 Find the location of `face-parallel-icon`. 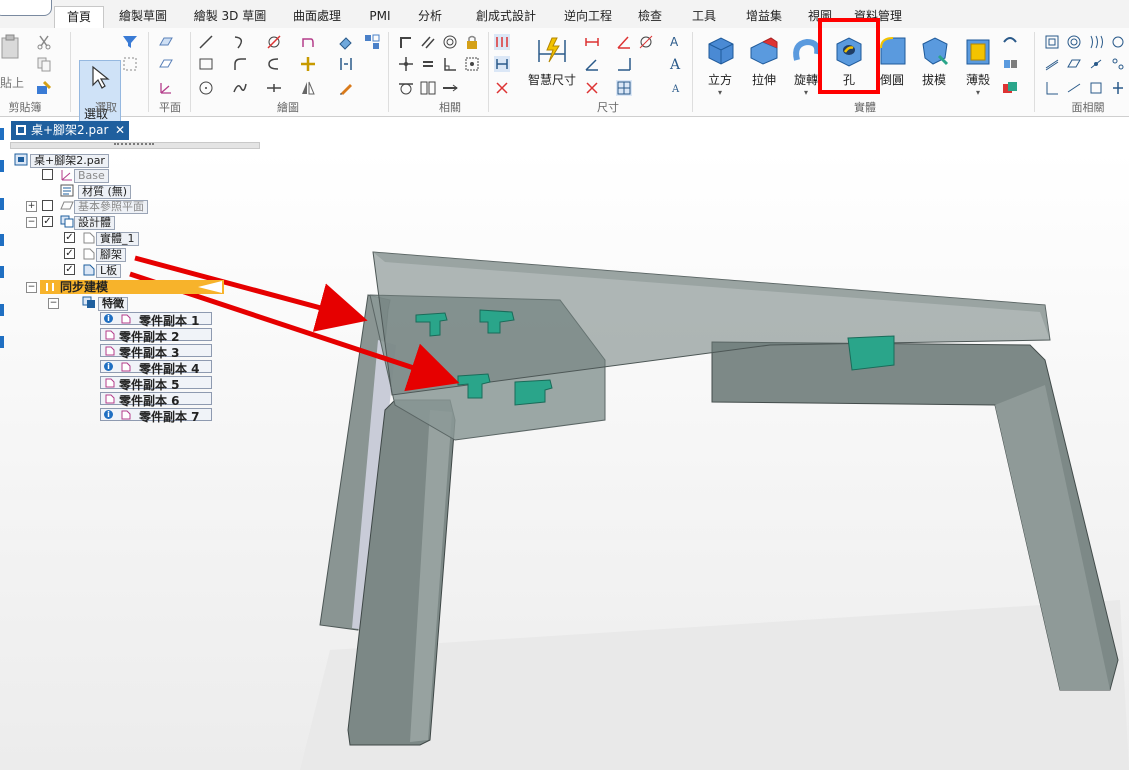

face-parallel-icon is located at coordinates (1096, 42).